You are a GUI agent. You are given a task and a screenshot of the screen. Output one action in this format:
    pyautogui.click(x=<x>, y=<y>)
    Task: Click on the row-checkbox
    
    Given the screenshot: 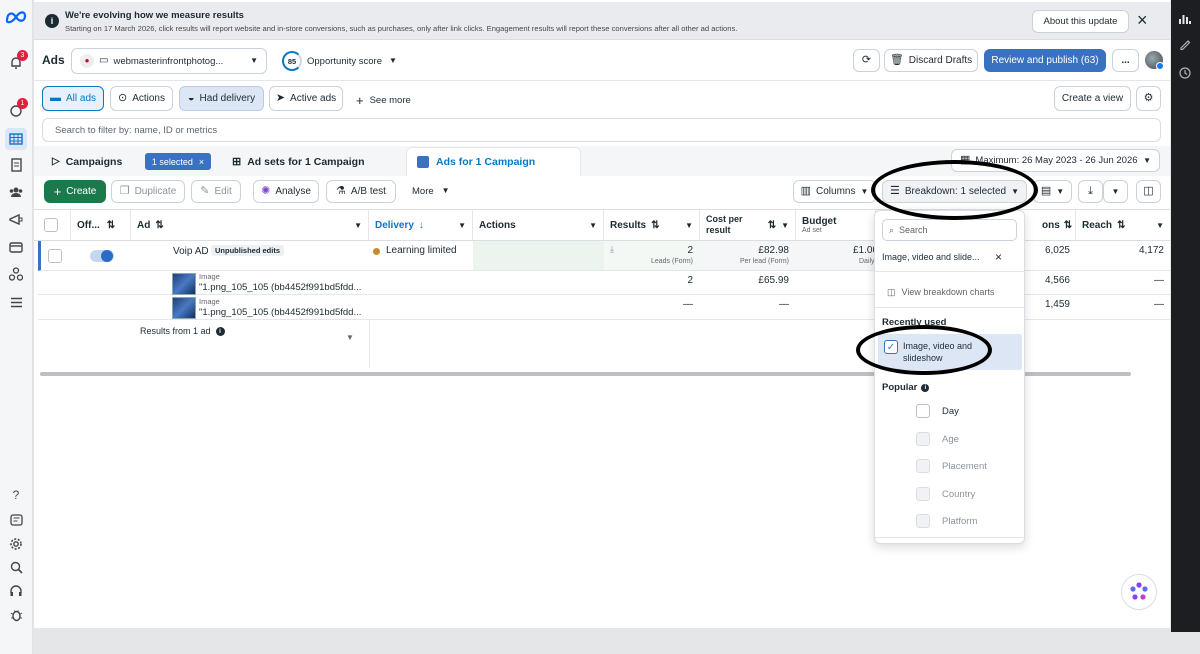 What is the action you would take?
    pyautogui.click(x=55, y=256)
    